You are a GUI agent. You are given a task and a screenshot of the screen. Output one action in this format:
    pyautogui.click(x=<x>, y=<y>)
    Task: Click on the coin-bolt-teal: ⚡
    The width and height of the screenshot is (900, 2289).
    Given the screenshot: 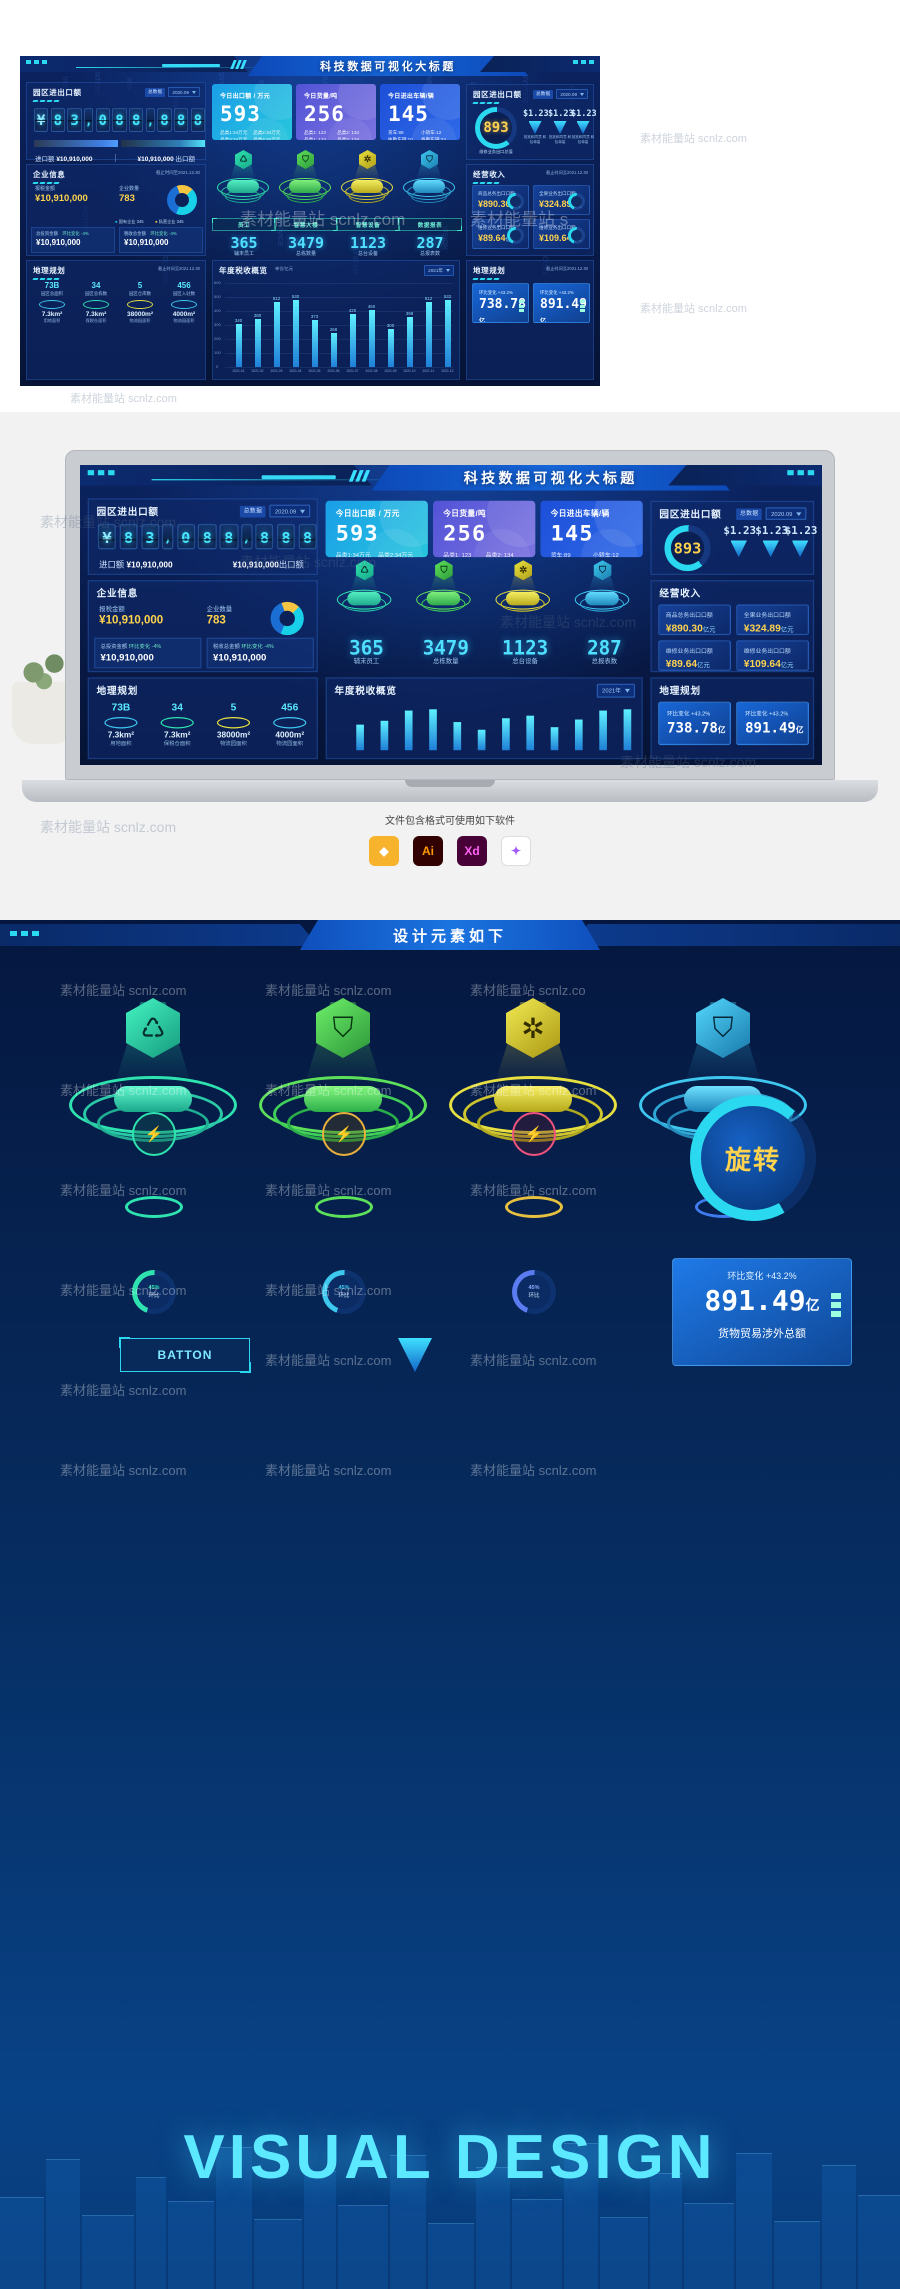 What is the action you would take?
    pyautogui.click(x=154, y=1134)
    